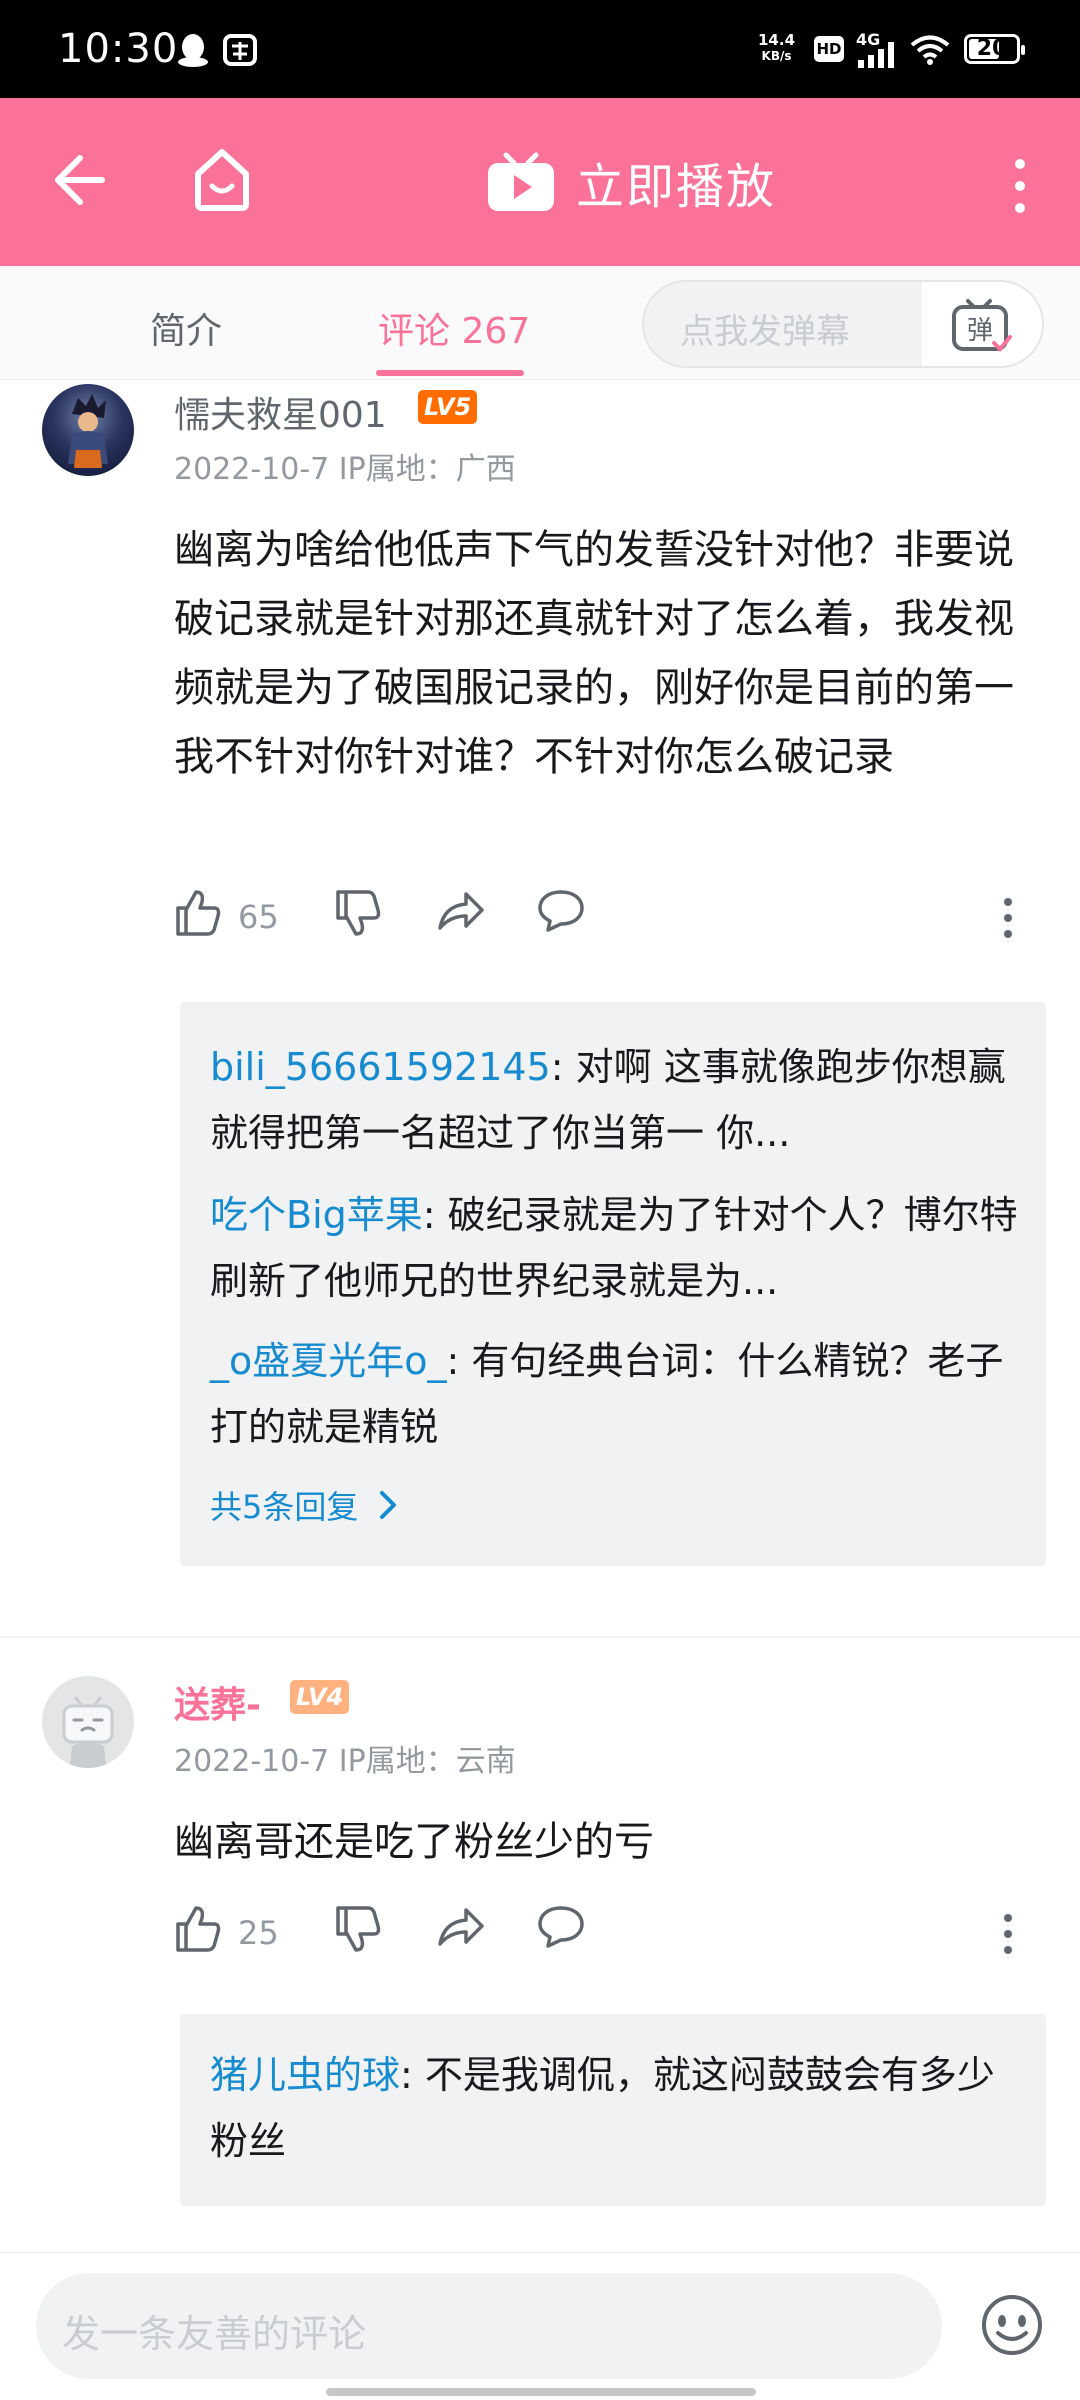  I want to click on play-now-button: 立即播放, so click(631, 182).